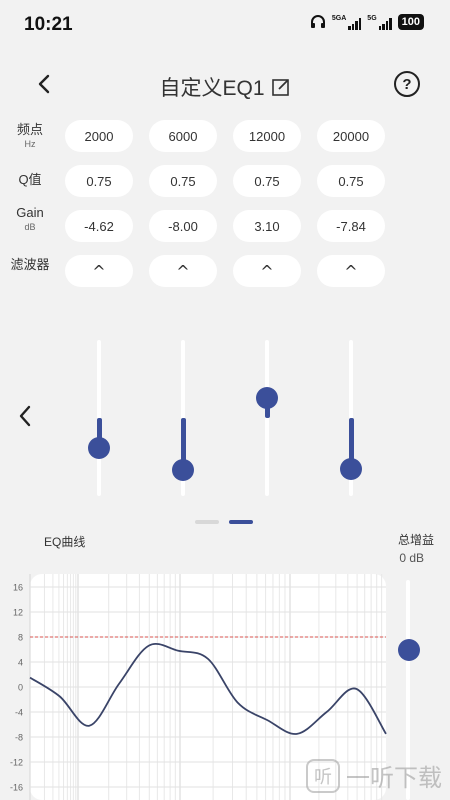 This screenshot has height=800, width=450. I want to click on y-tick-label: 4, so click(20, 663).